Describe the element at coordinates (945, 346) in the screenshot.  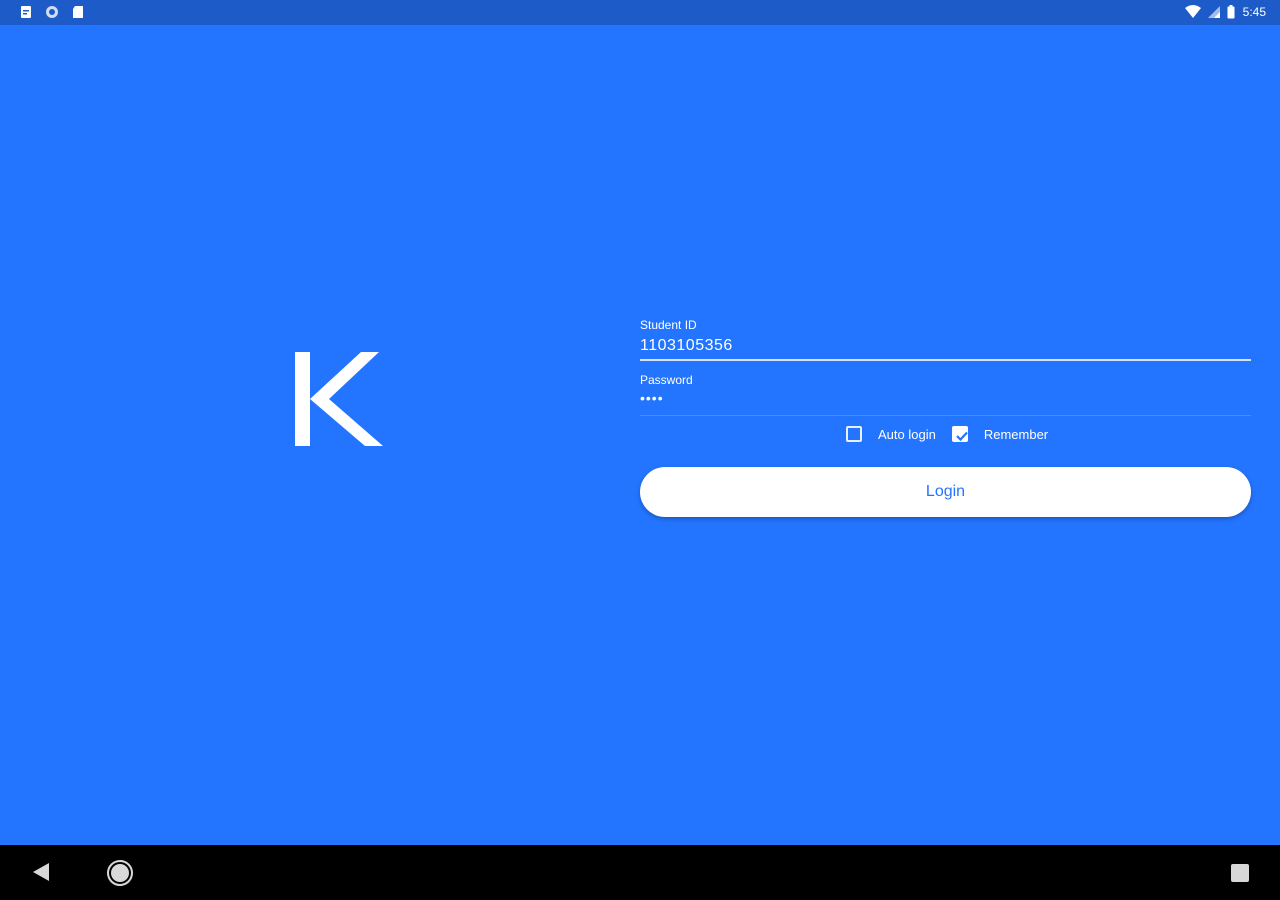
I see `student-id-input: 1103105356` at that location.